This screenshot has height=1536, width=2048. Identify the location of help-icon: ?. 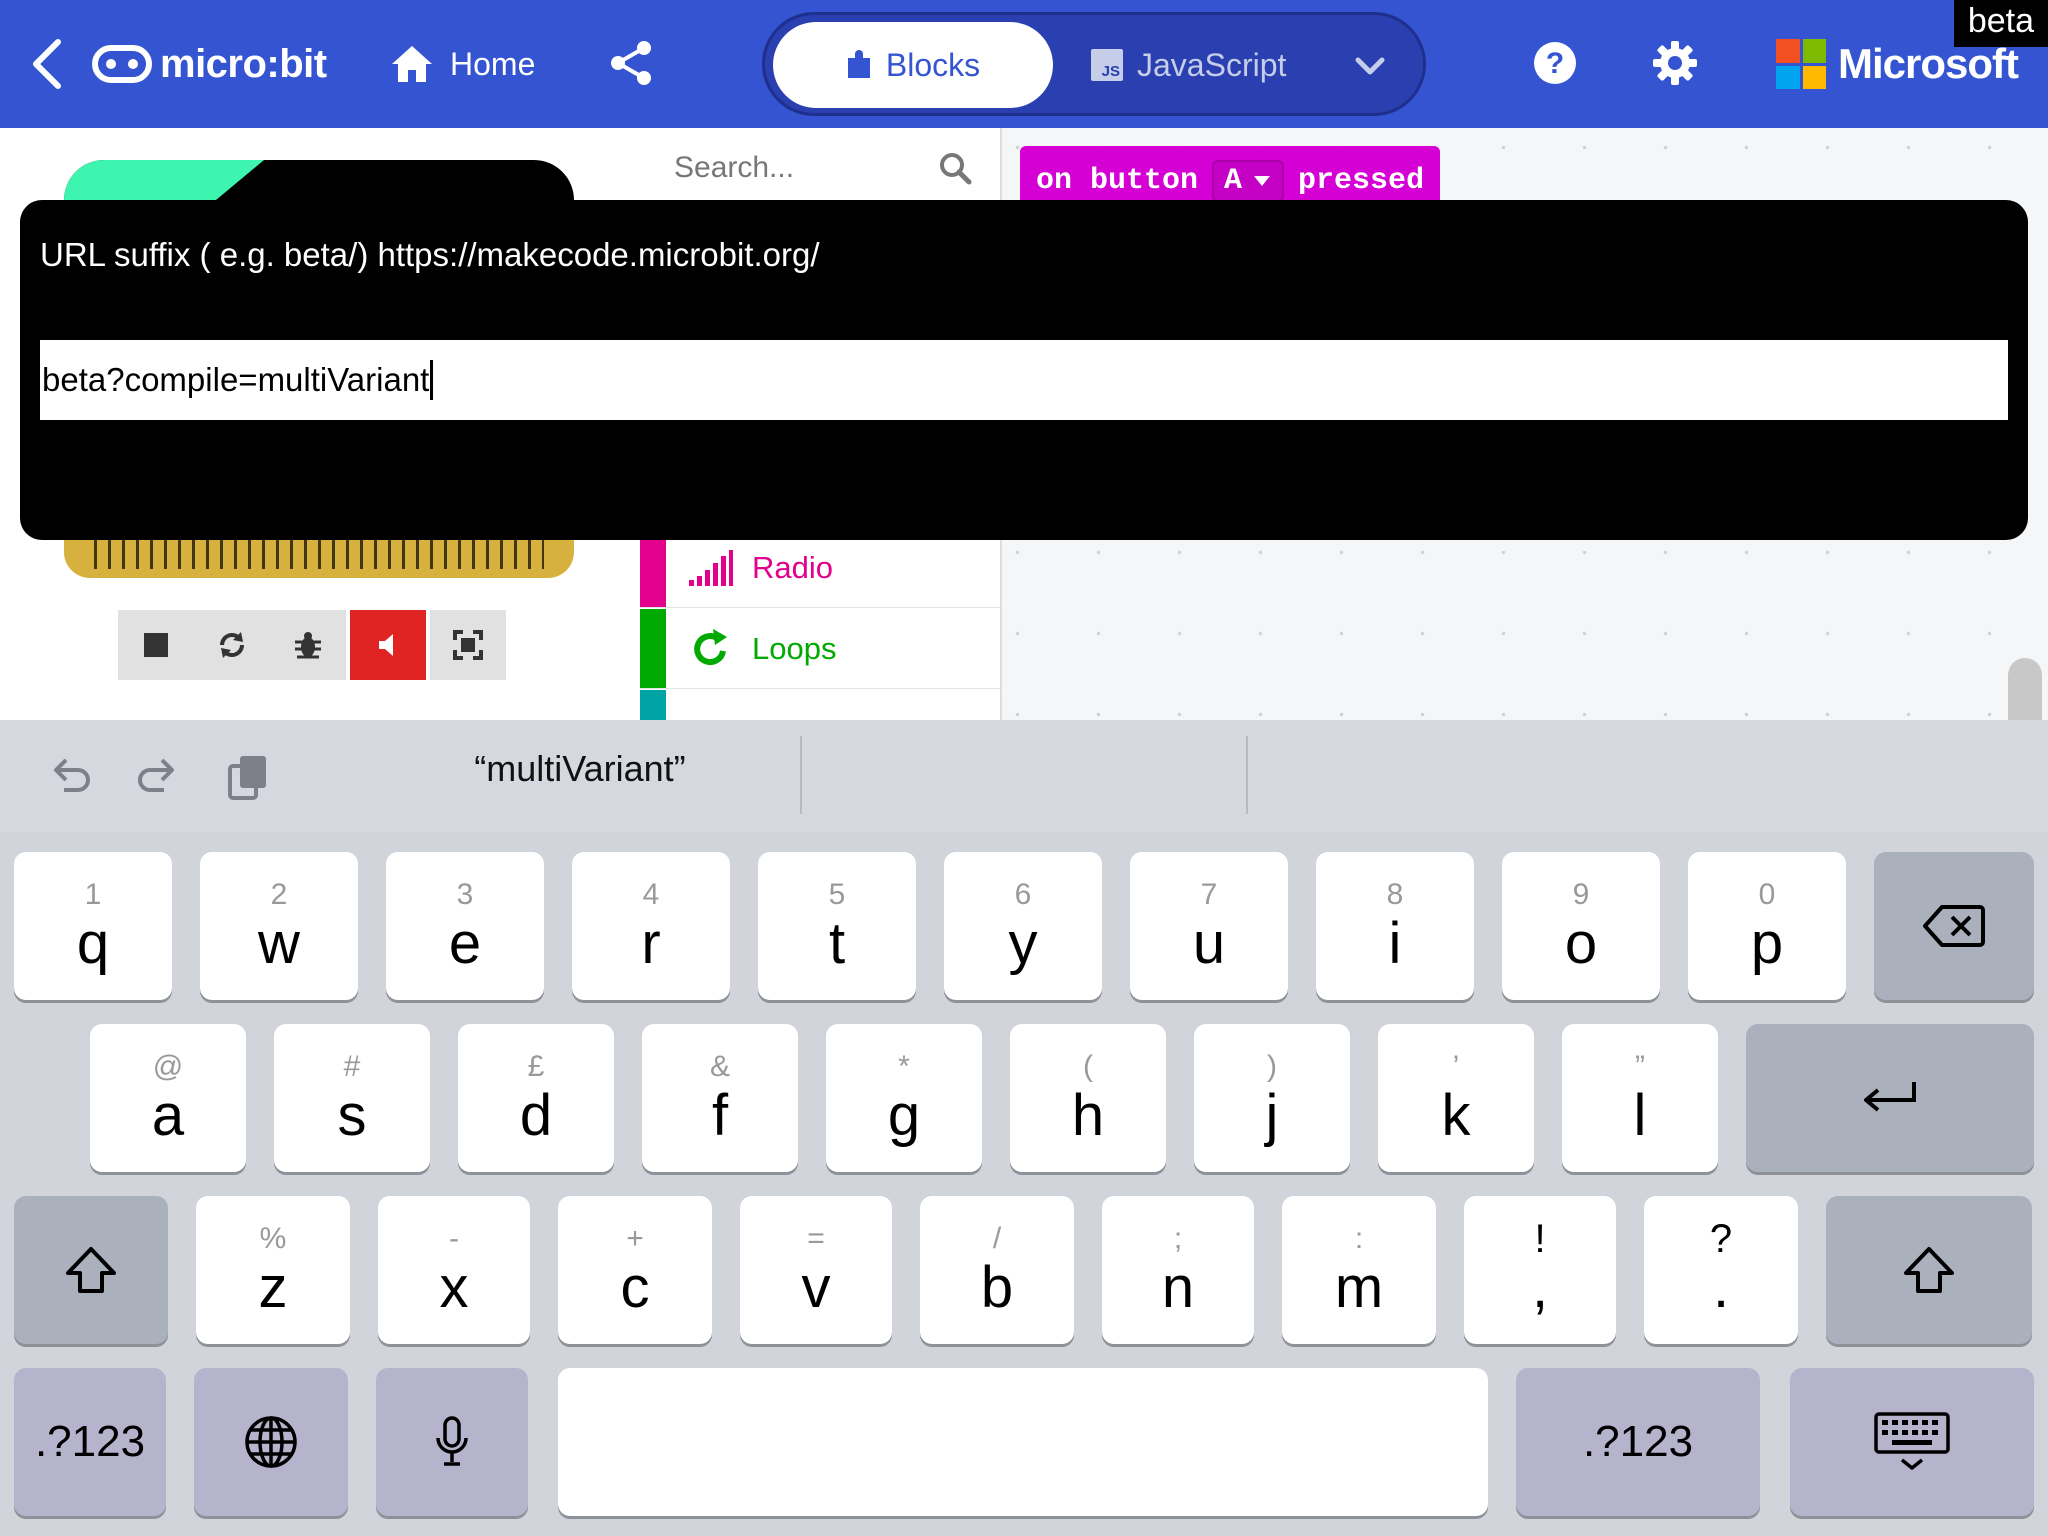
(1557, 63).